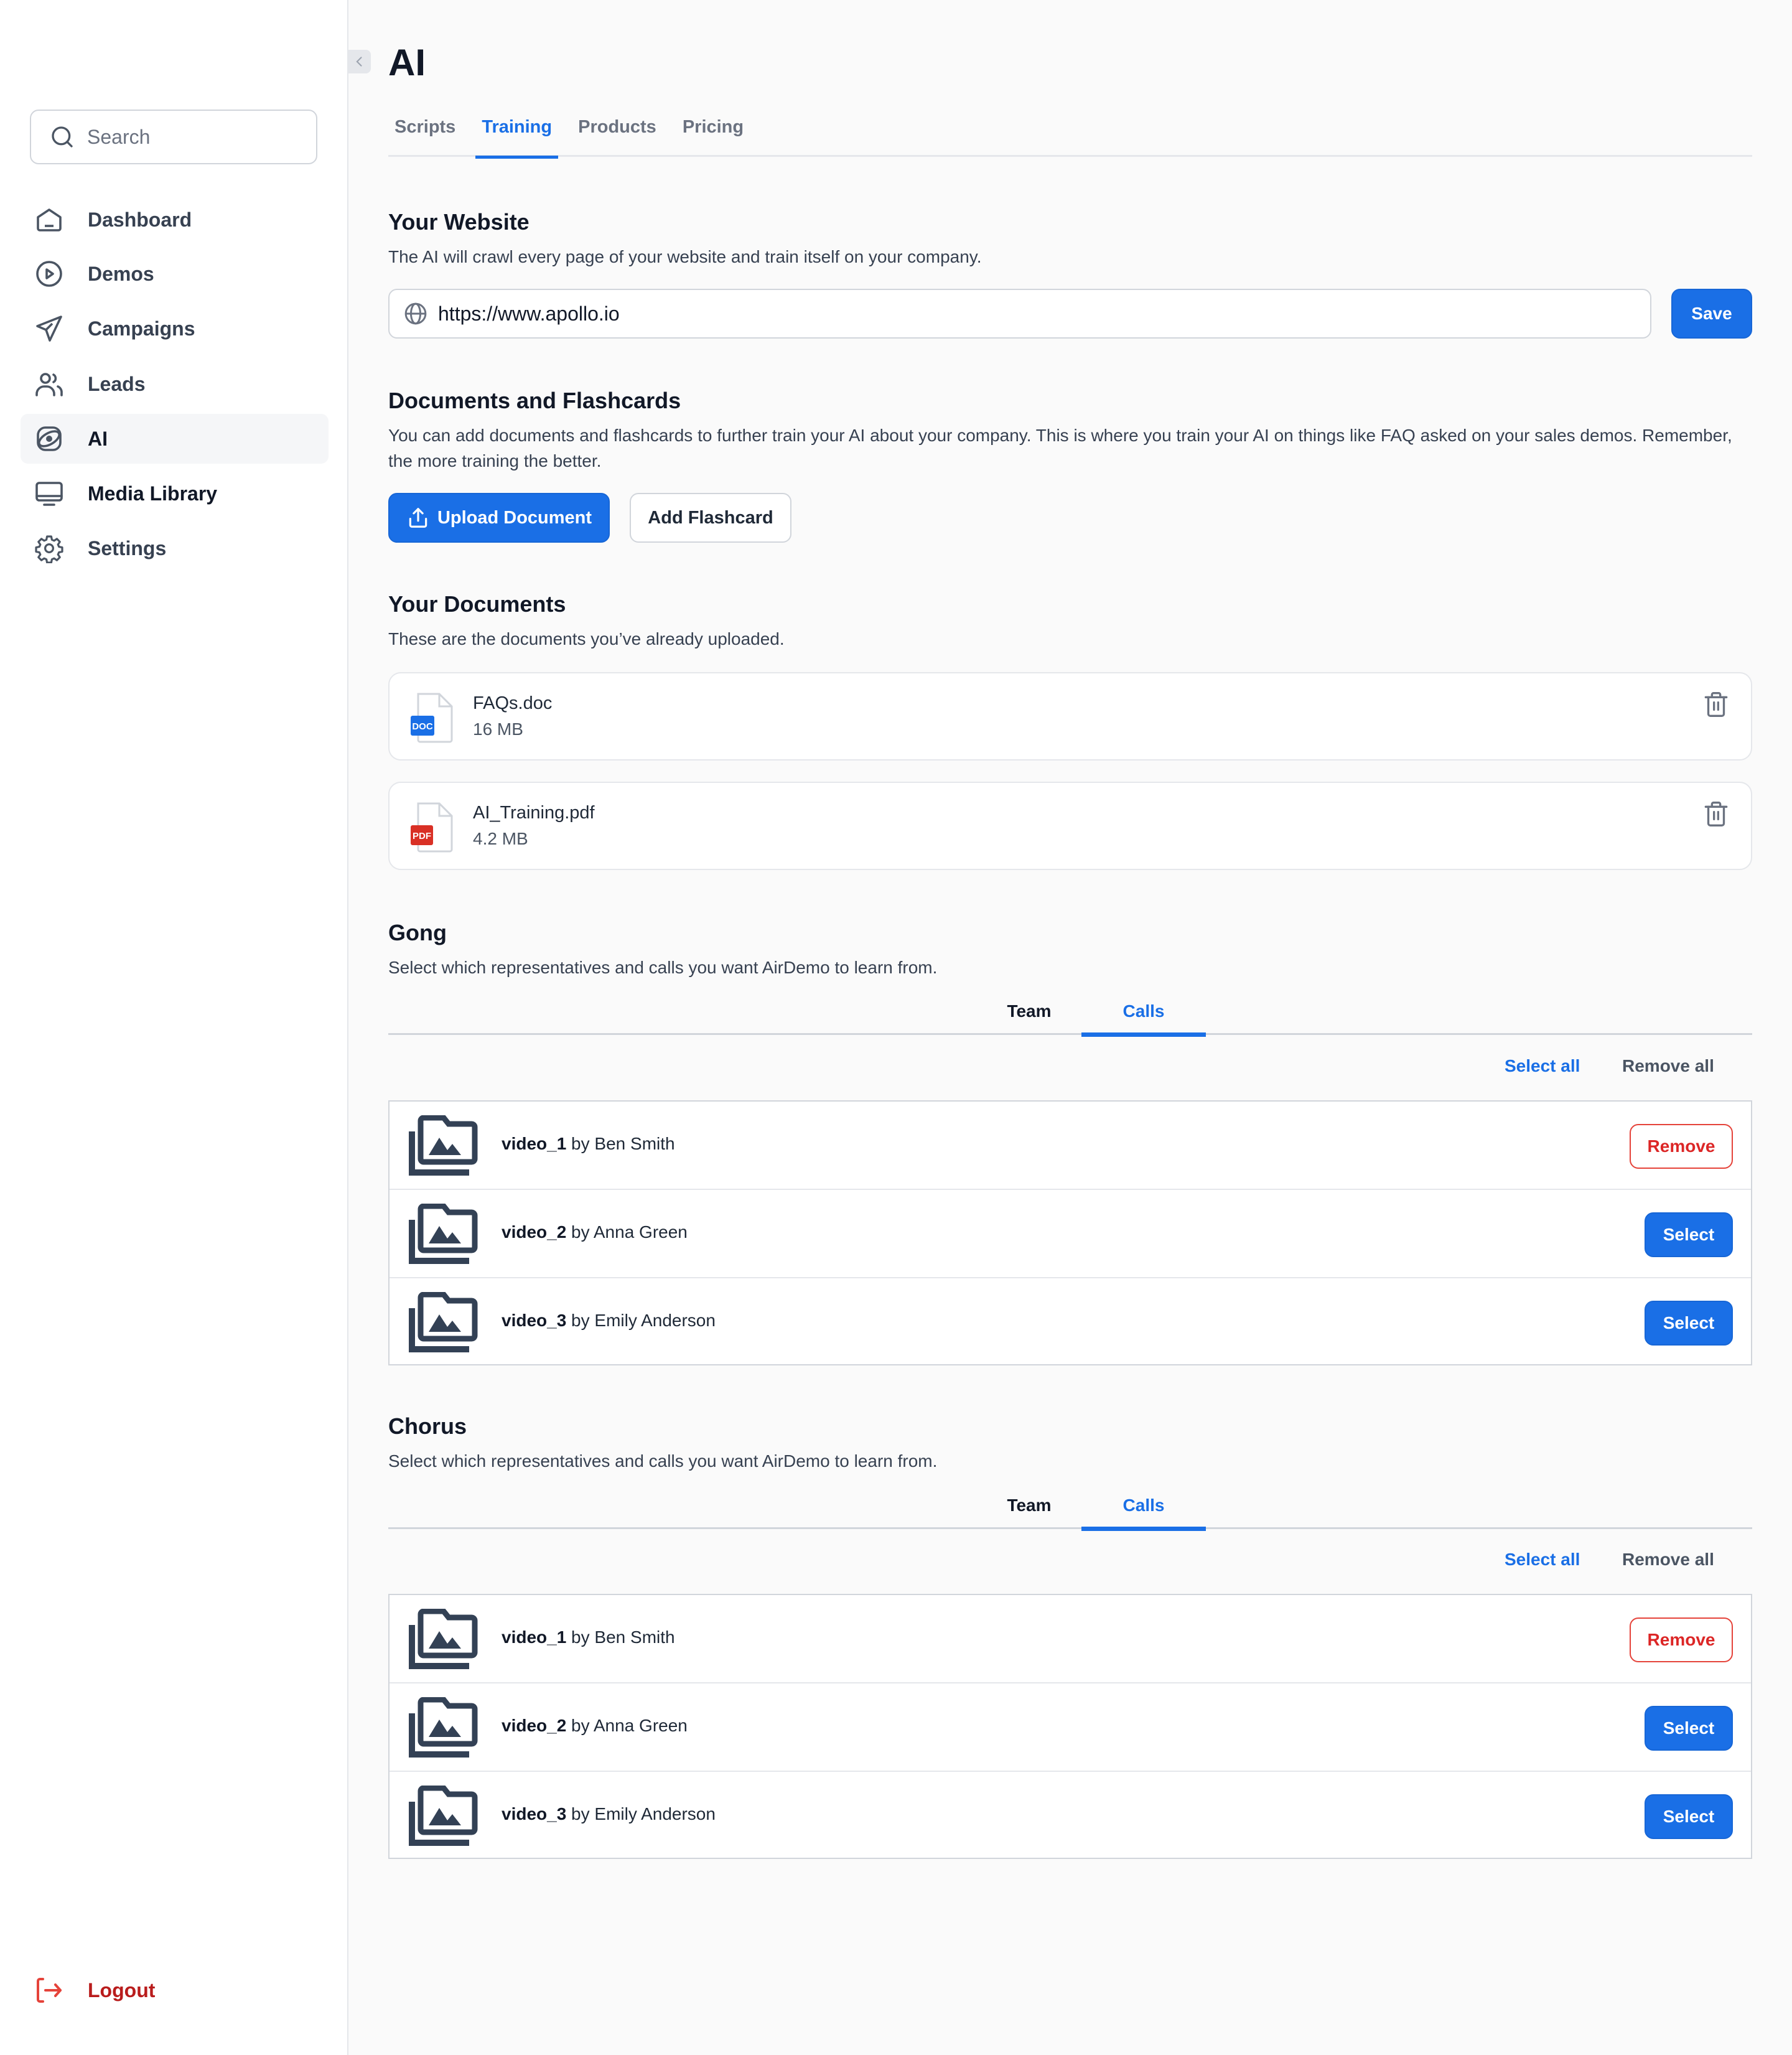 The width and height of the screenshot is (1792, 2055). What do you see at coordinates (1711, 314) in the screenshot?
I see `save-button: Save` at bounding box center [1711, 314].